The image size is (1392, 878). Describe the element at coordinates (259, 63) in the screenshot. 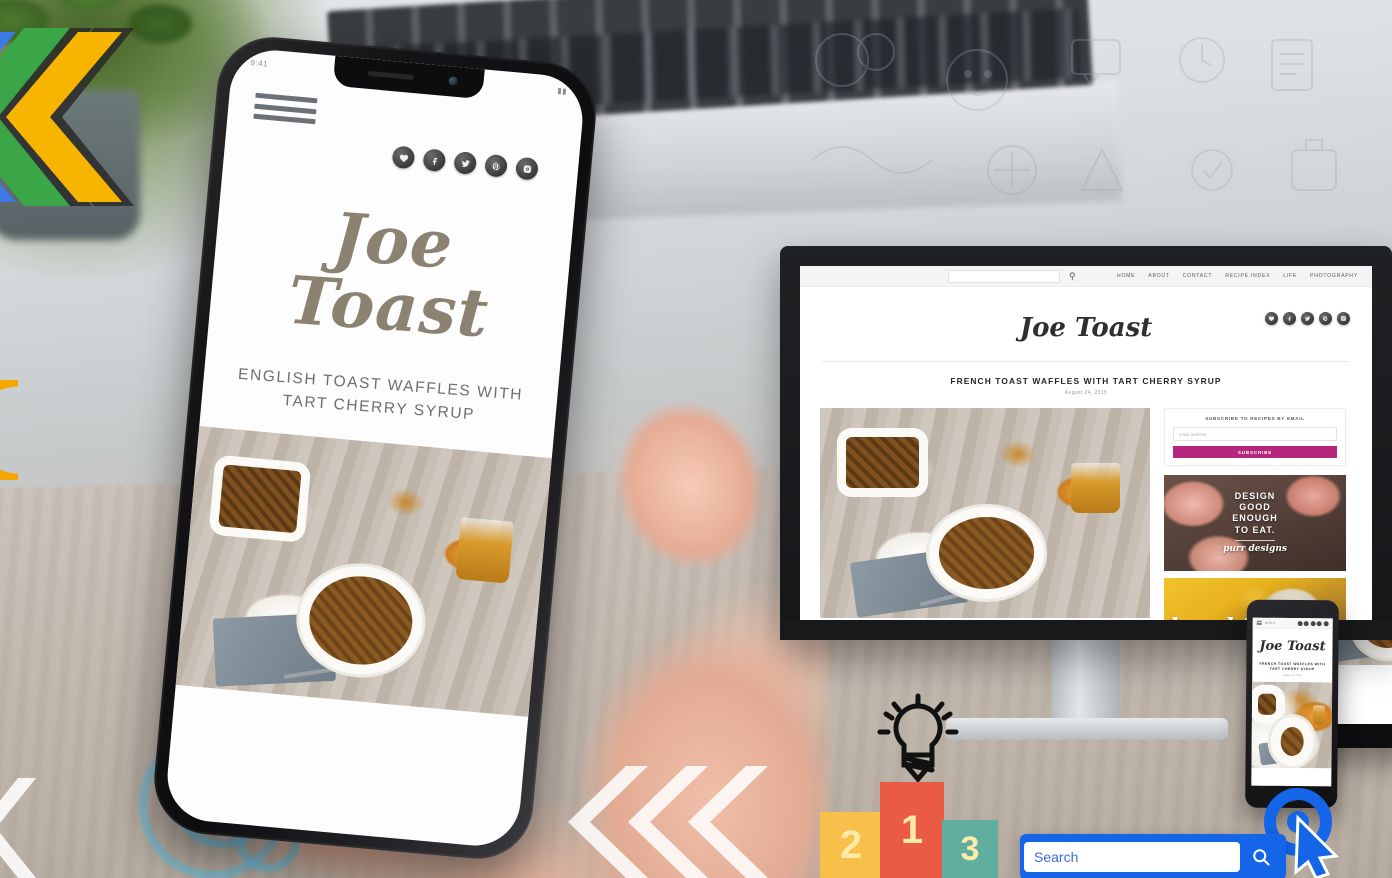

I see `status-time: 9:41` at that location.